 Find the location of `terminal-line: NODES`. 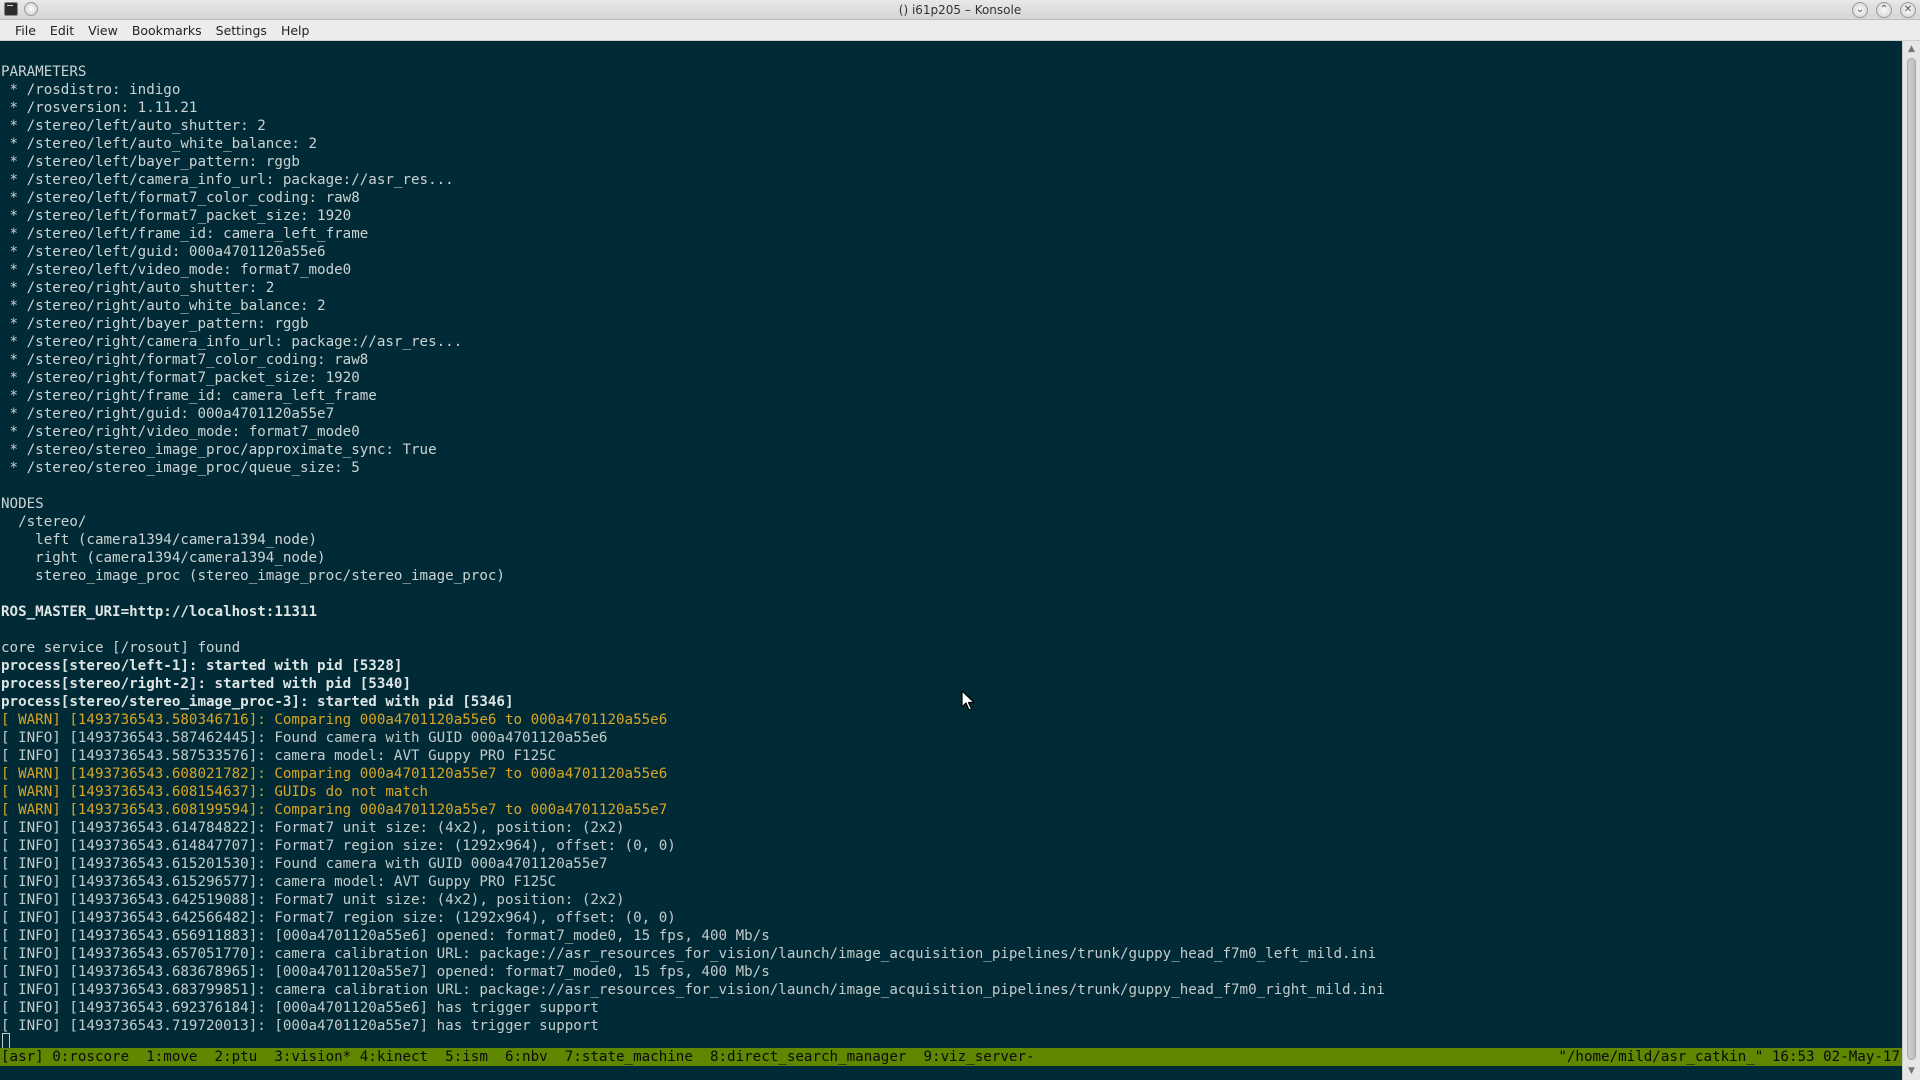

terminal-line: NODES is located at coordinates (22, 504).